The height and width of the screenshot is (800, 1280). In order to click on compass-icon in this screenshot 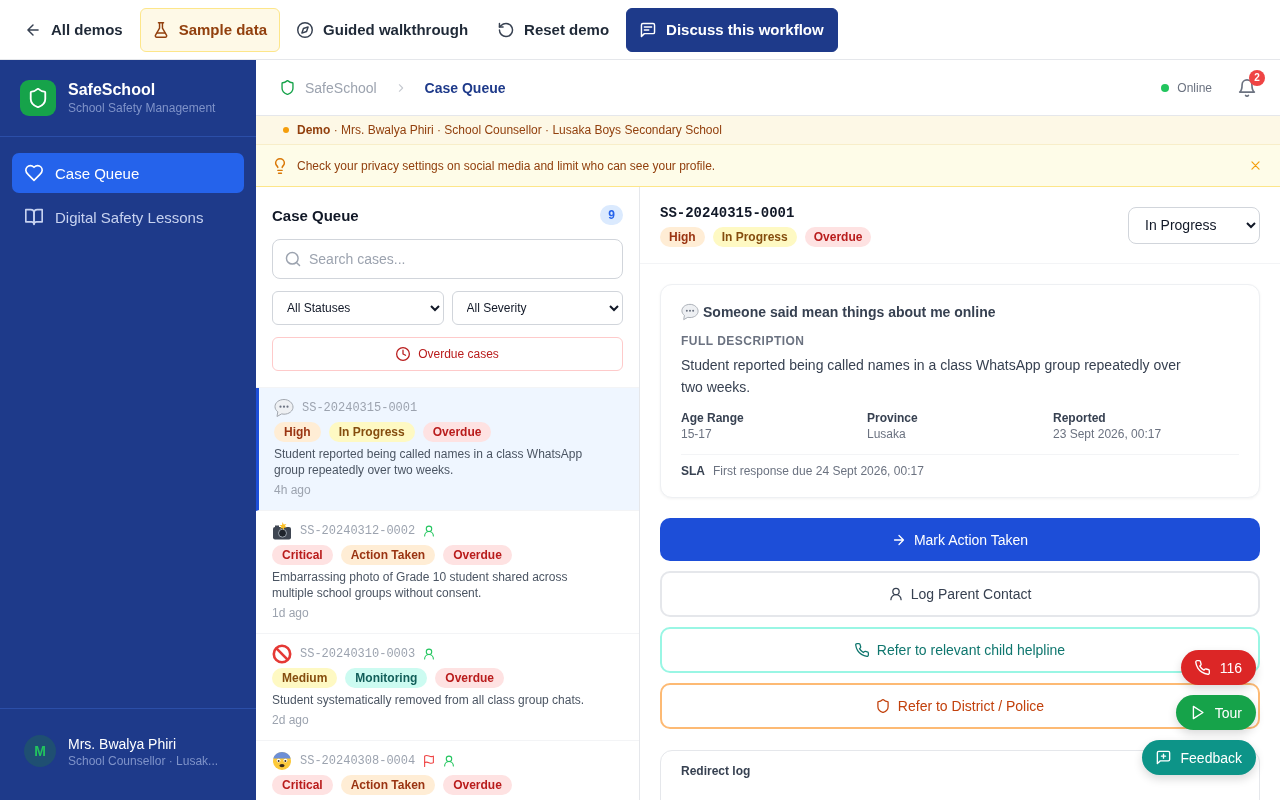, I will do `click(305, 29)`.